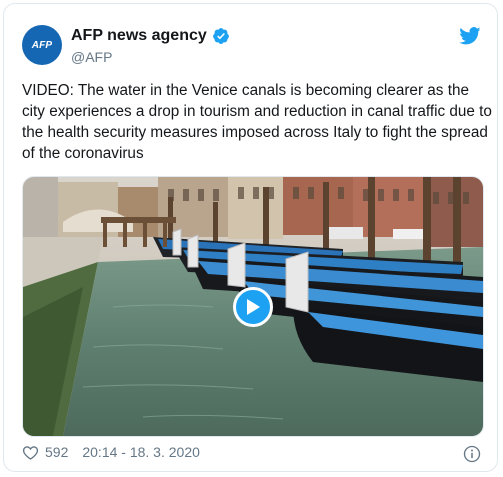  What do you see at coordinates (220, 36) in the screenshot?
I see `verified-badge-icon` at bounding box center [220, 36].